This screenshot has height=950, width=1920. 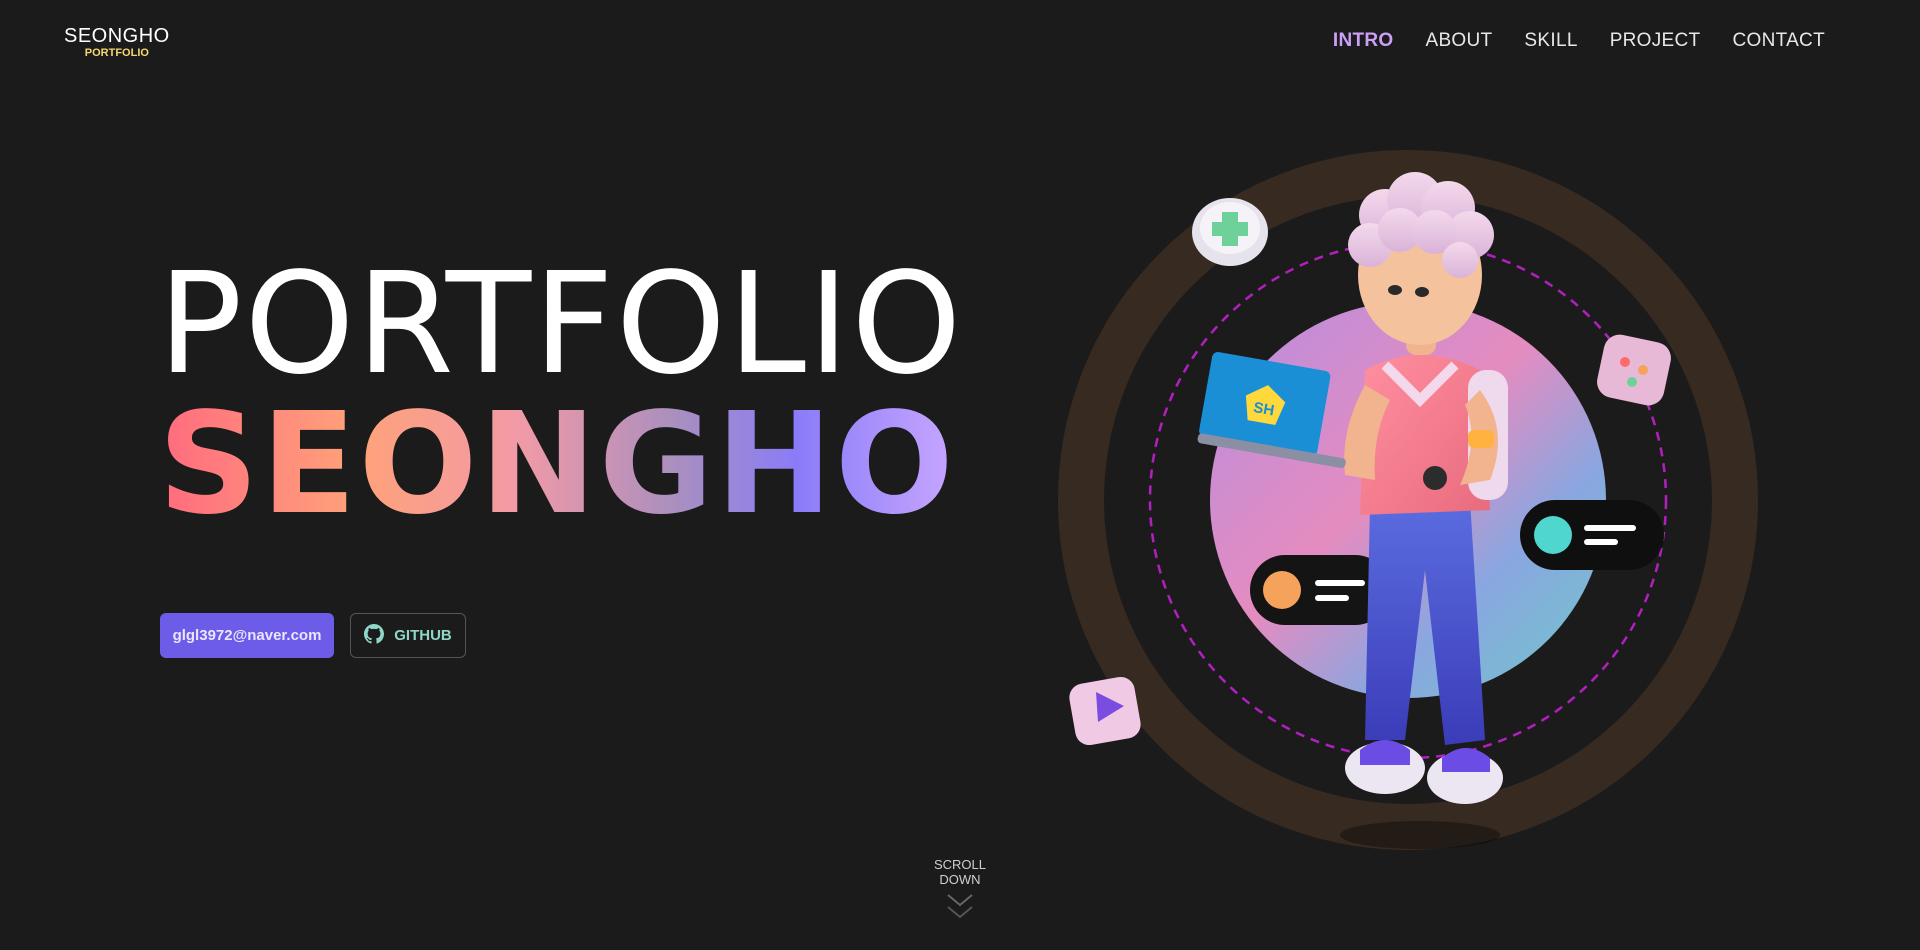 I want to click on logo: SEONGHO PORTFOLIO, so click(x=117, y=42).